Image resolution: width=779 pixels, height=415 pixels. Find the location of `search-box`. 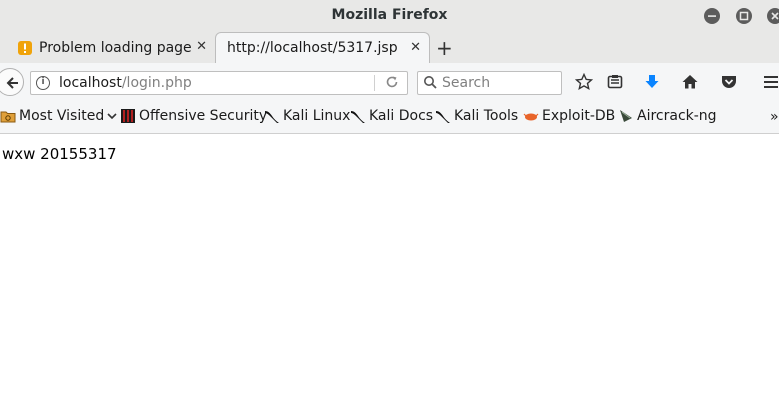

search-box is located at coordinates (489, 83).